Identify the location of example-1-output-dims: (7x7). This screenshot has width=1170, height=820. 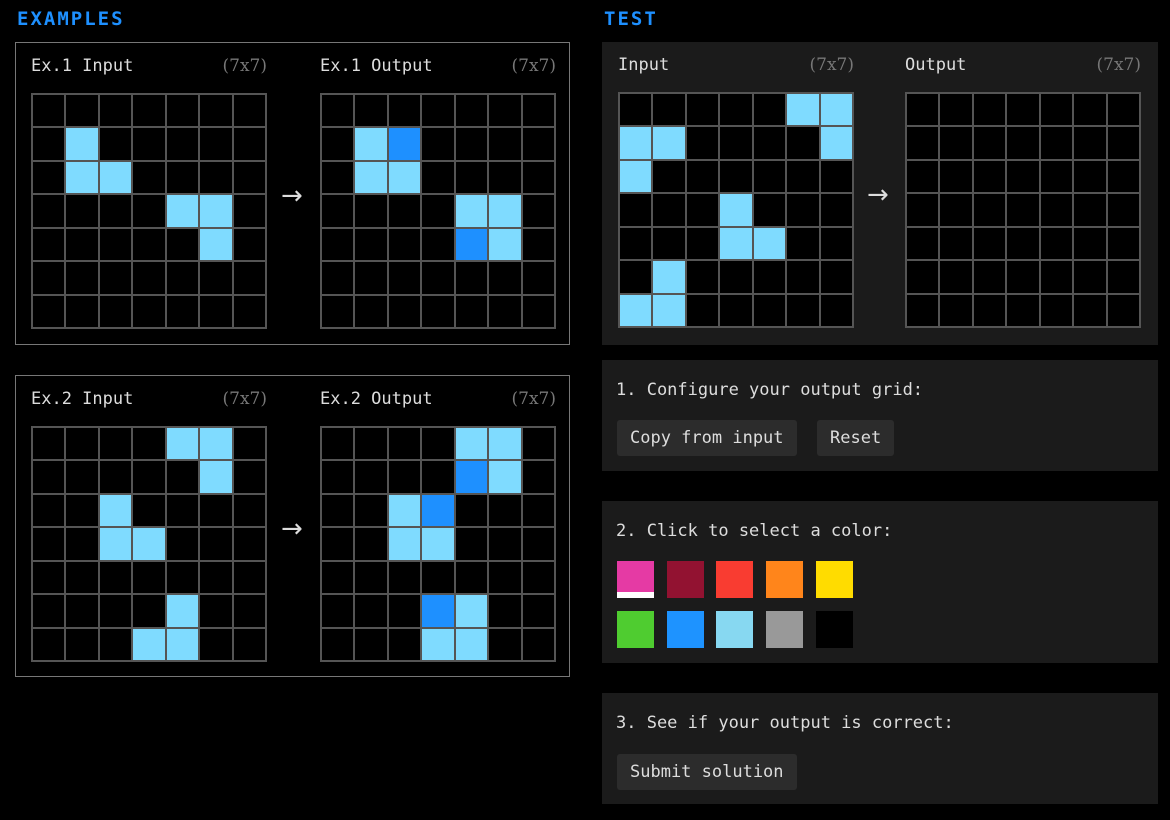
(533, 66).